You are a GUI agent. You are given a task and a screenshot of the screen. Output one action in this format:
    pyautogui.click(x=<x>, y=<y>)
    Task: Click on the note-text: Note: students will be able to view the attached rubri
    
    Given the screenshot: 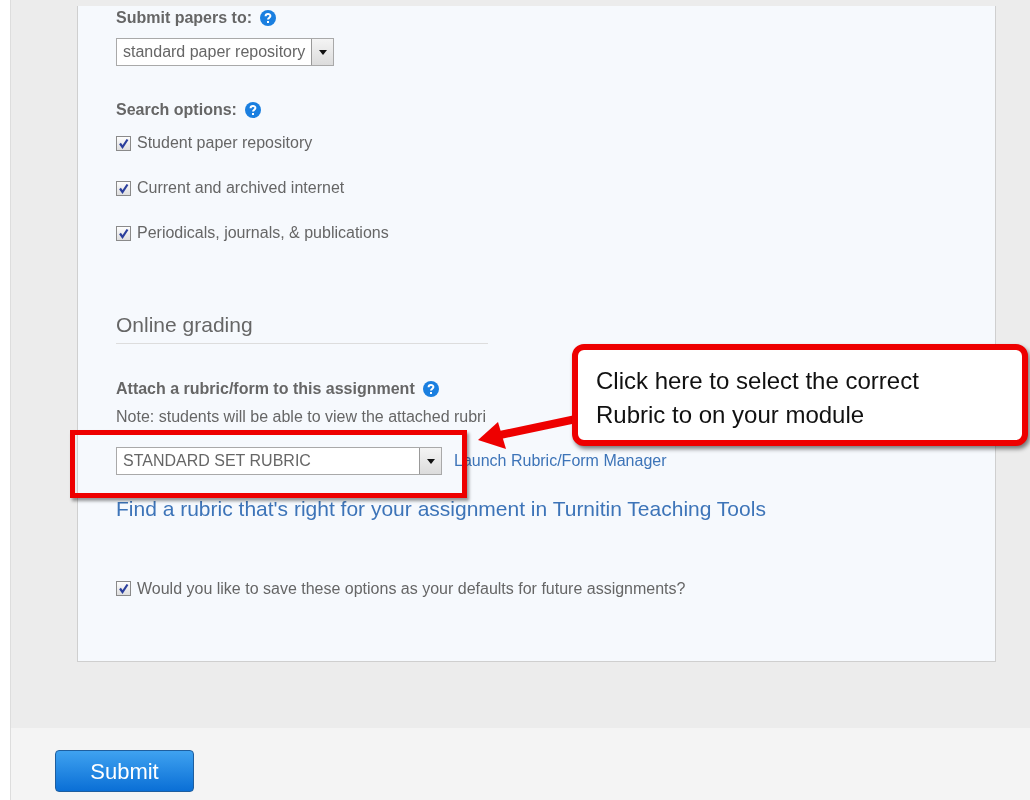 What is the action you would take?
    pyautogui.click(x=301, y=416)
    